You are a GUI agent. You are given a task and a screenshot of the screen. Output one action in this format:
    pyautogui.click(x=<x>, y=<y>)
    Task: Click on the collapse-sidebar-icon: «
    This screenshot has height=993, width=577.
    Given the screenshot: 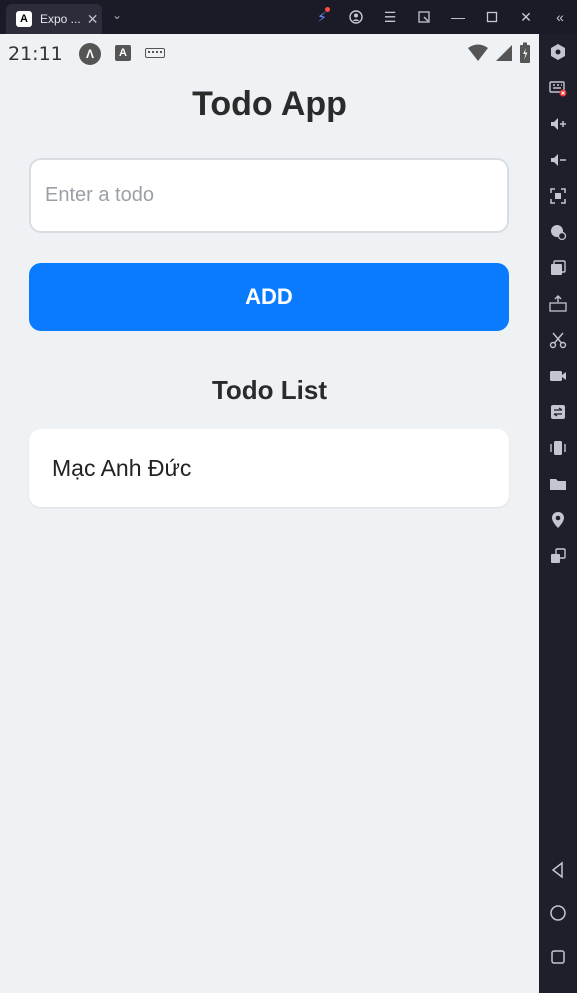 What is the action you would take?
    pyautogui.click(x=560, y=17)
    